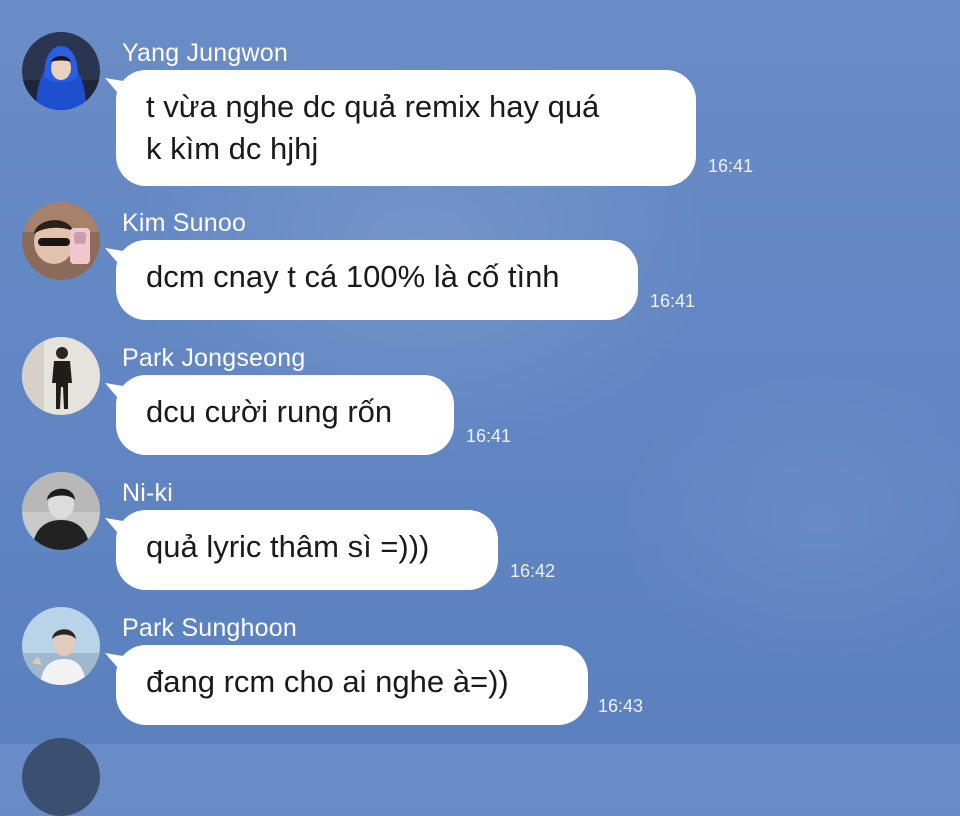  I want to click on avatar-outdoor-light-icon, so click(61, 646).